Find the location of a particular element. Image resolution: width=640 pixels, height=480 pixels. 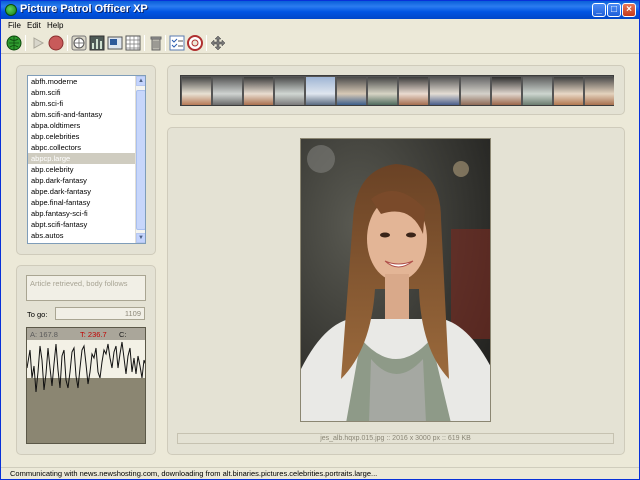

newsgroup-item: abpe.final-fantasy is located at coordinates (86, 202).